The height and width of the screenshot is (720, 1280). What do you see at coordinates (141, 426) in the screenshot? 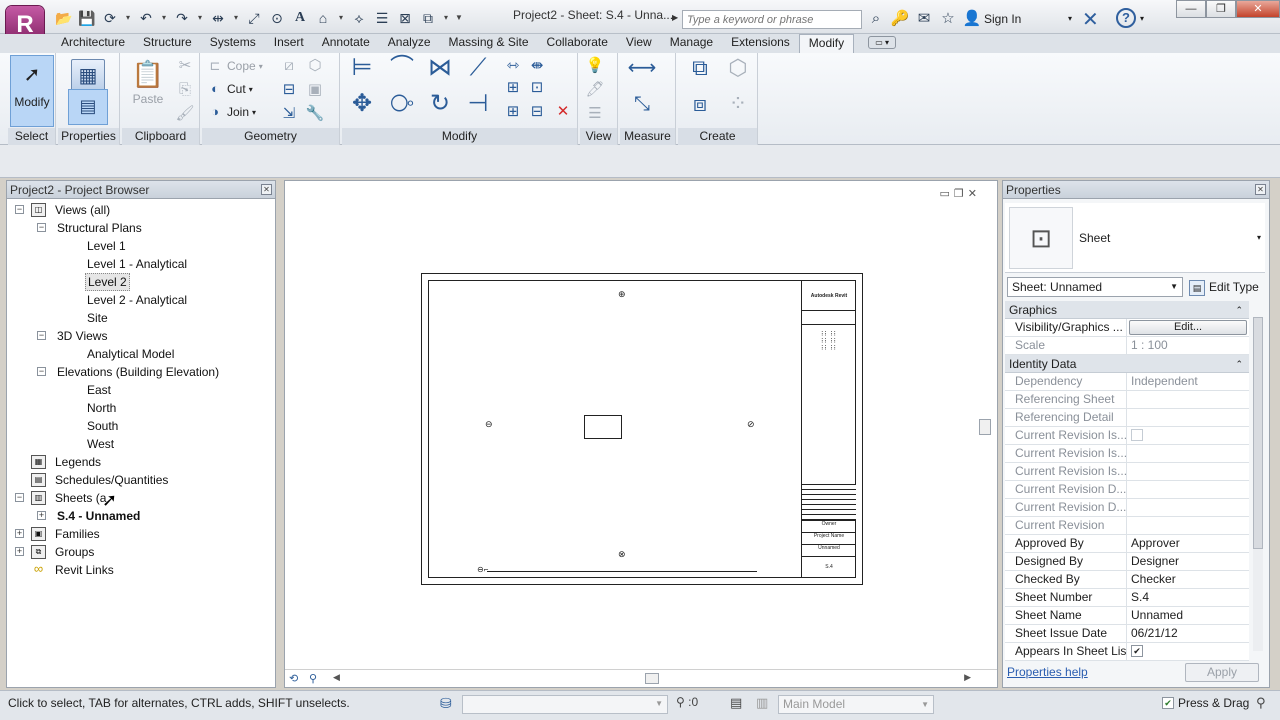
I see `tree-item: South` at bounding box center [141, 426].